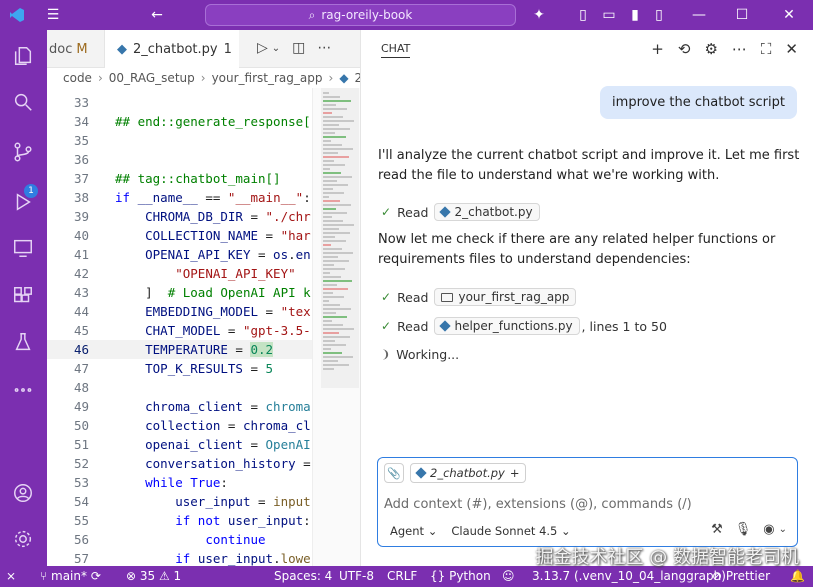  Describe the element at coordinates (324, 48) in the screenshot. I see `more-actions-icon: ⋯` at that location.